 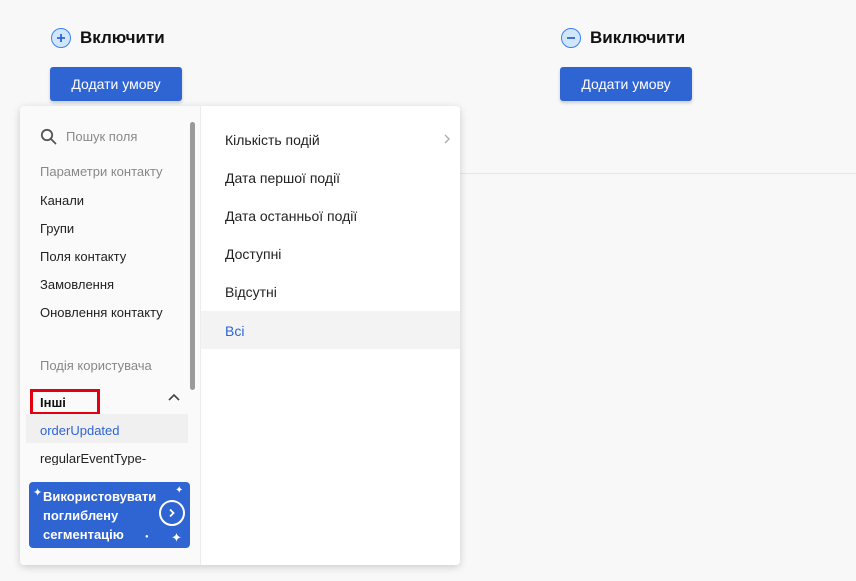 What do you see at coordinates (291, 216) in the screenshot?
I see `event-option-label: Дата останньої події` at bounding box center [291, 216].